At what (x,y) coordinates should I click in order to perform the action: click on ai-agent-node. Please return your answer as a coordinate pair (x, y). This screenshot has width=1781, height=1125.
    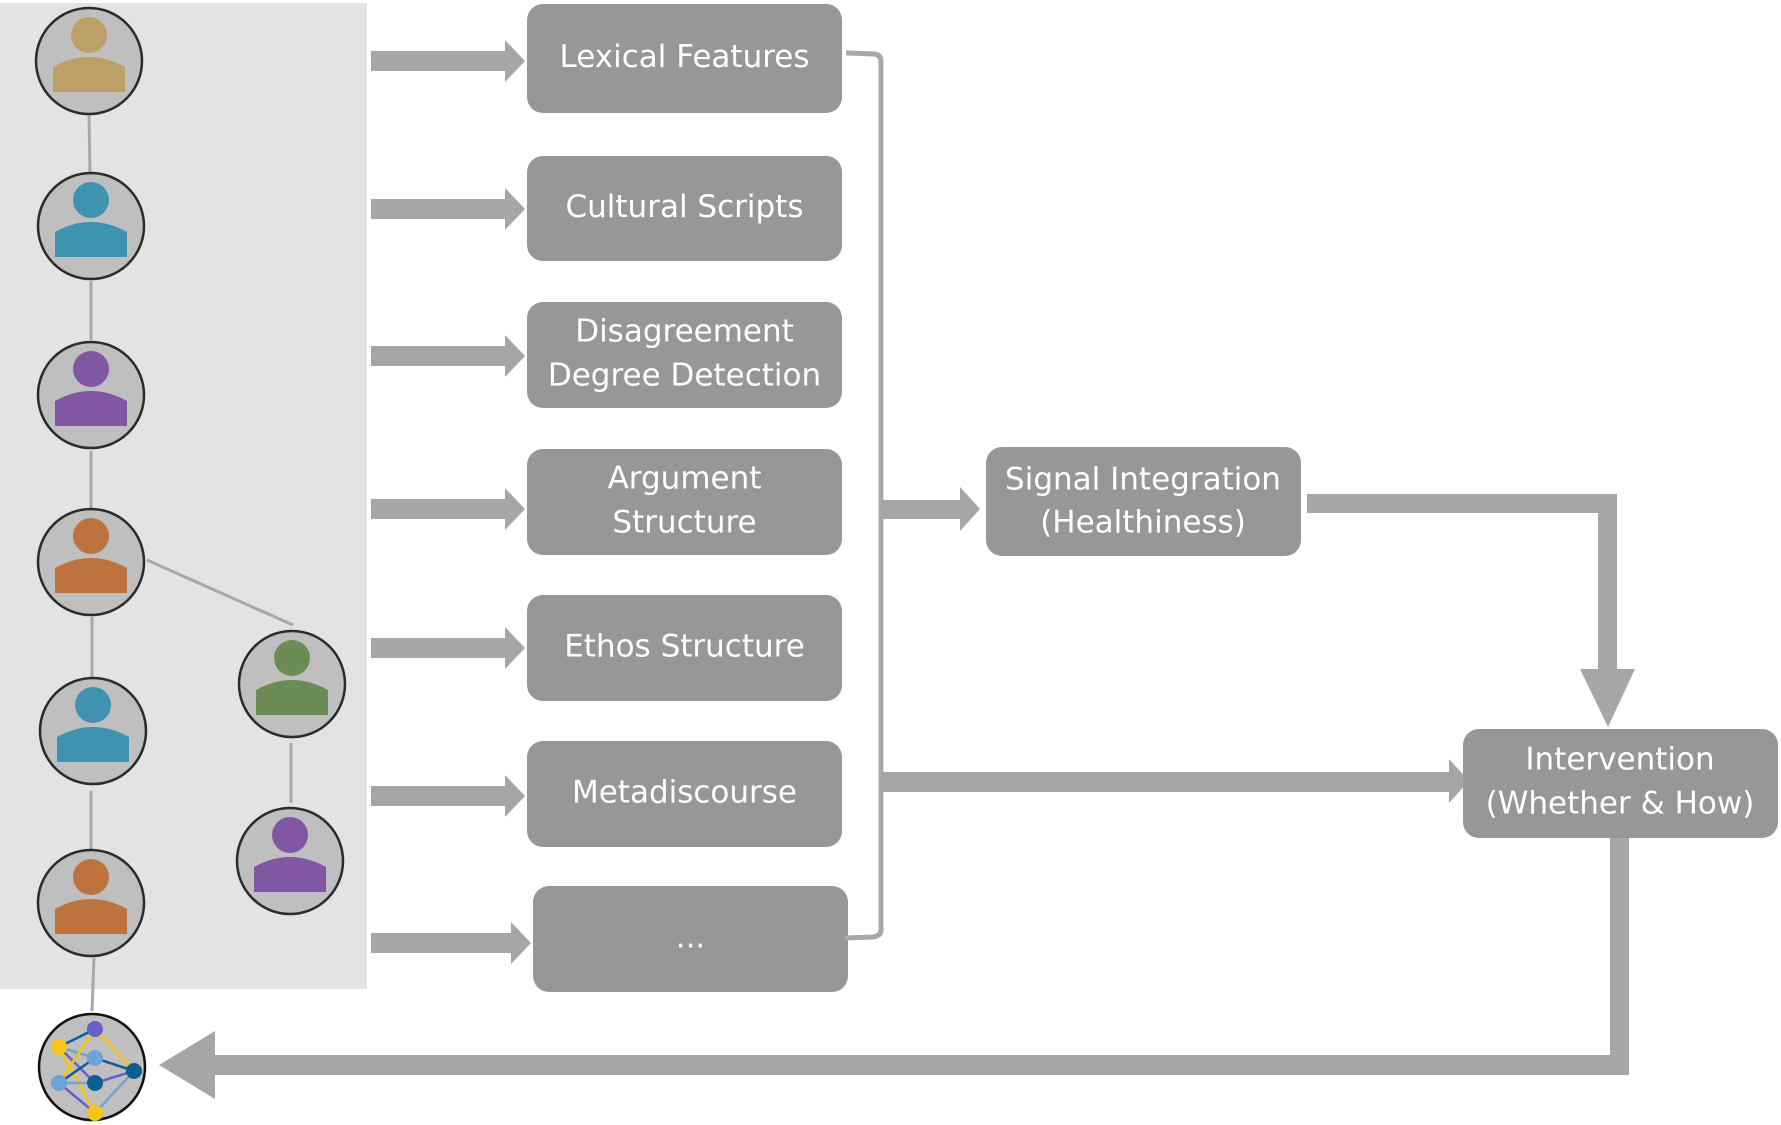
    Looking at the image, I should click on (92, 1067).